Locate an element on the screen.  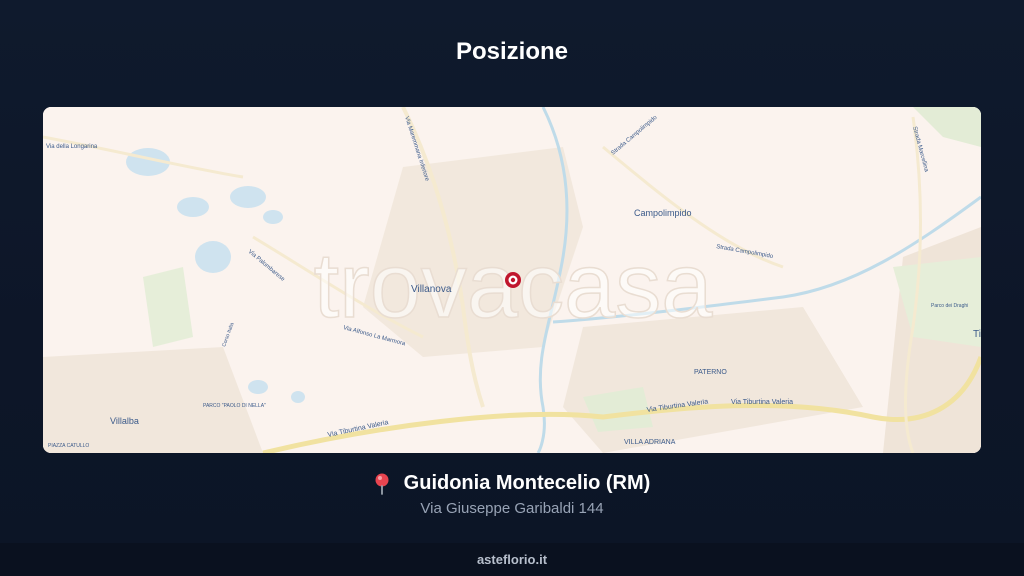
footer: asteflorio.it is located at coordinates (512, 559).